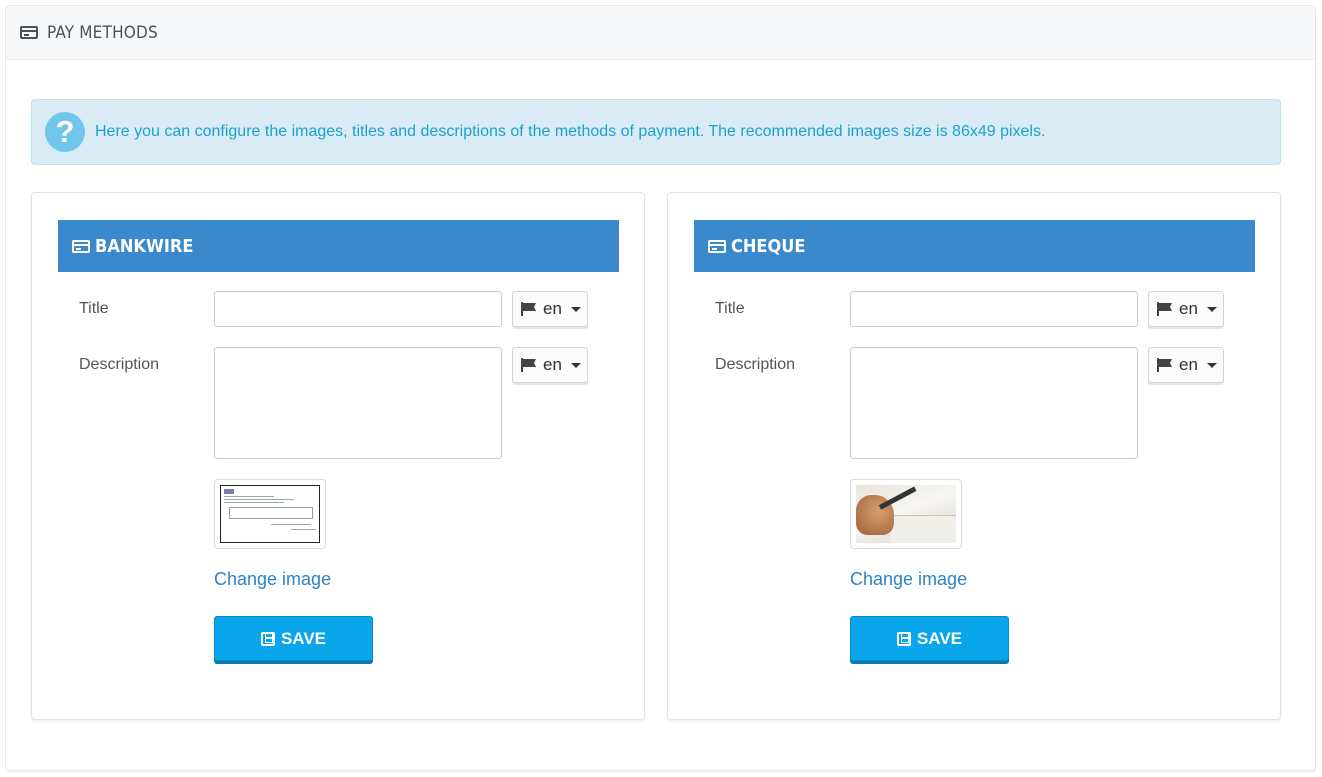 This screenshot has height=777, width=1322. What do you see at coordinates (338, 246) in the screenshot?
I see `bankwire-header: BANKWIRE` at bounding box center [338, 246].